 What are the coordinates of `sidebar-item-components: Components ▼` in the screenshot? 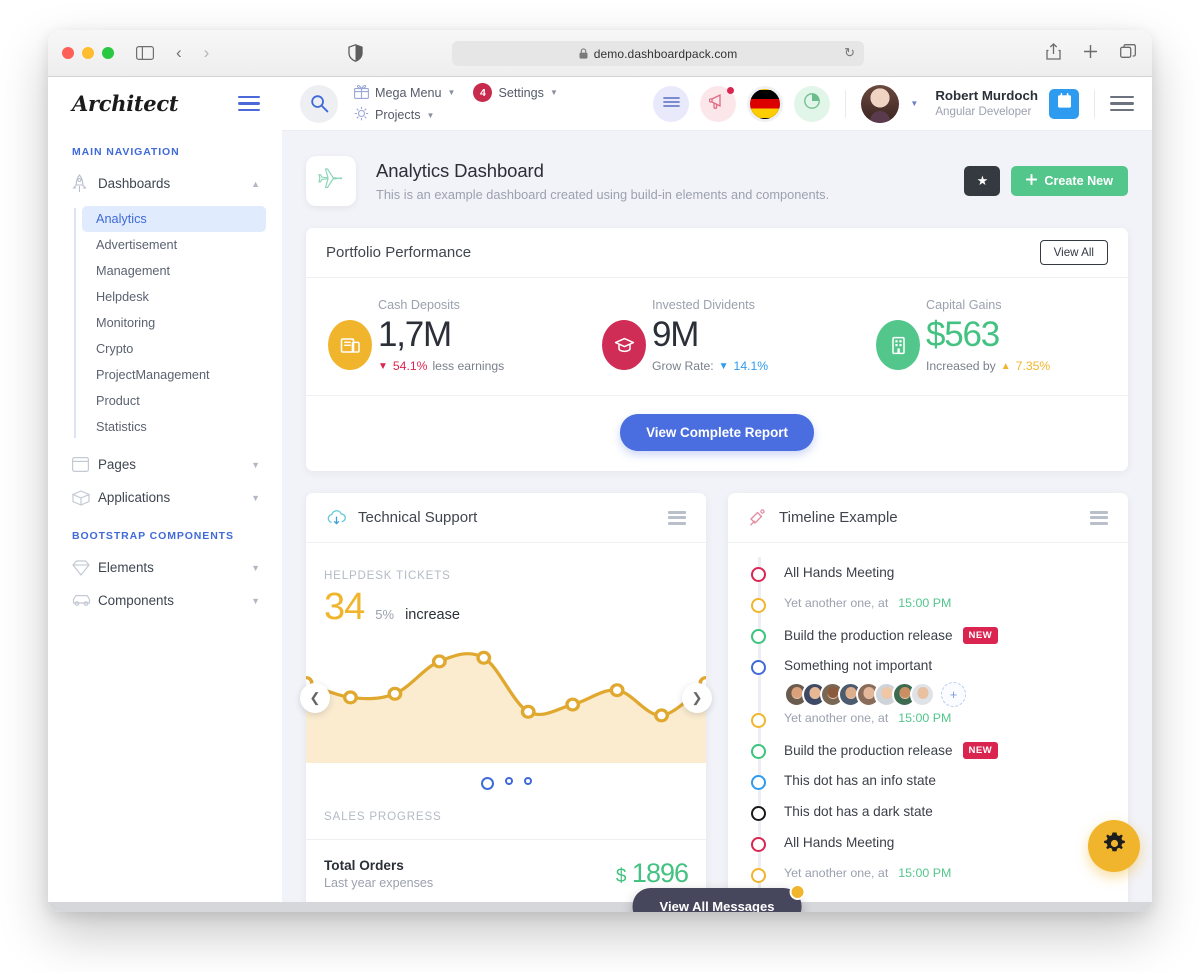 It's located at (165, 600).